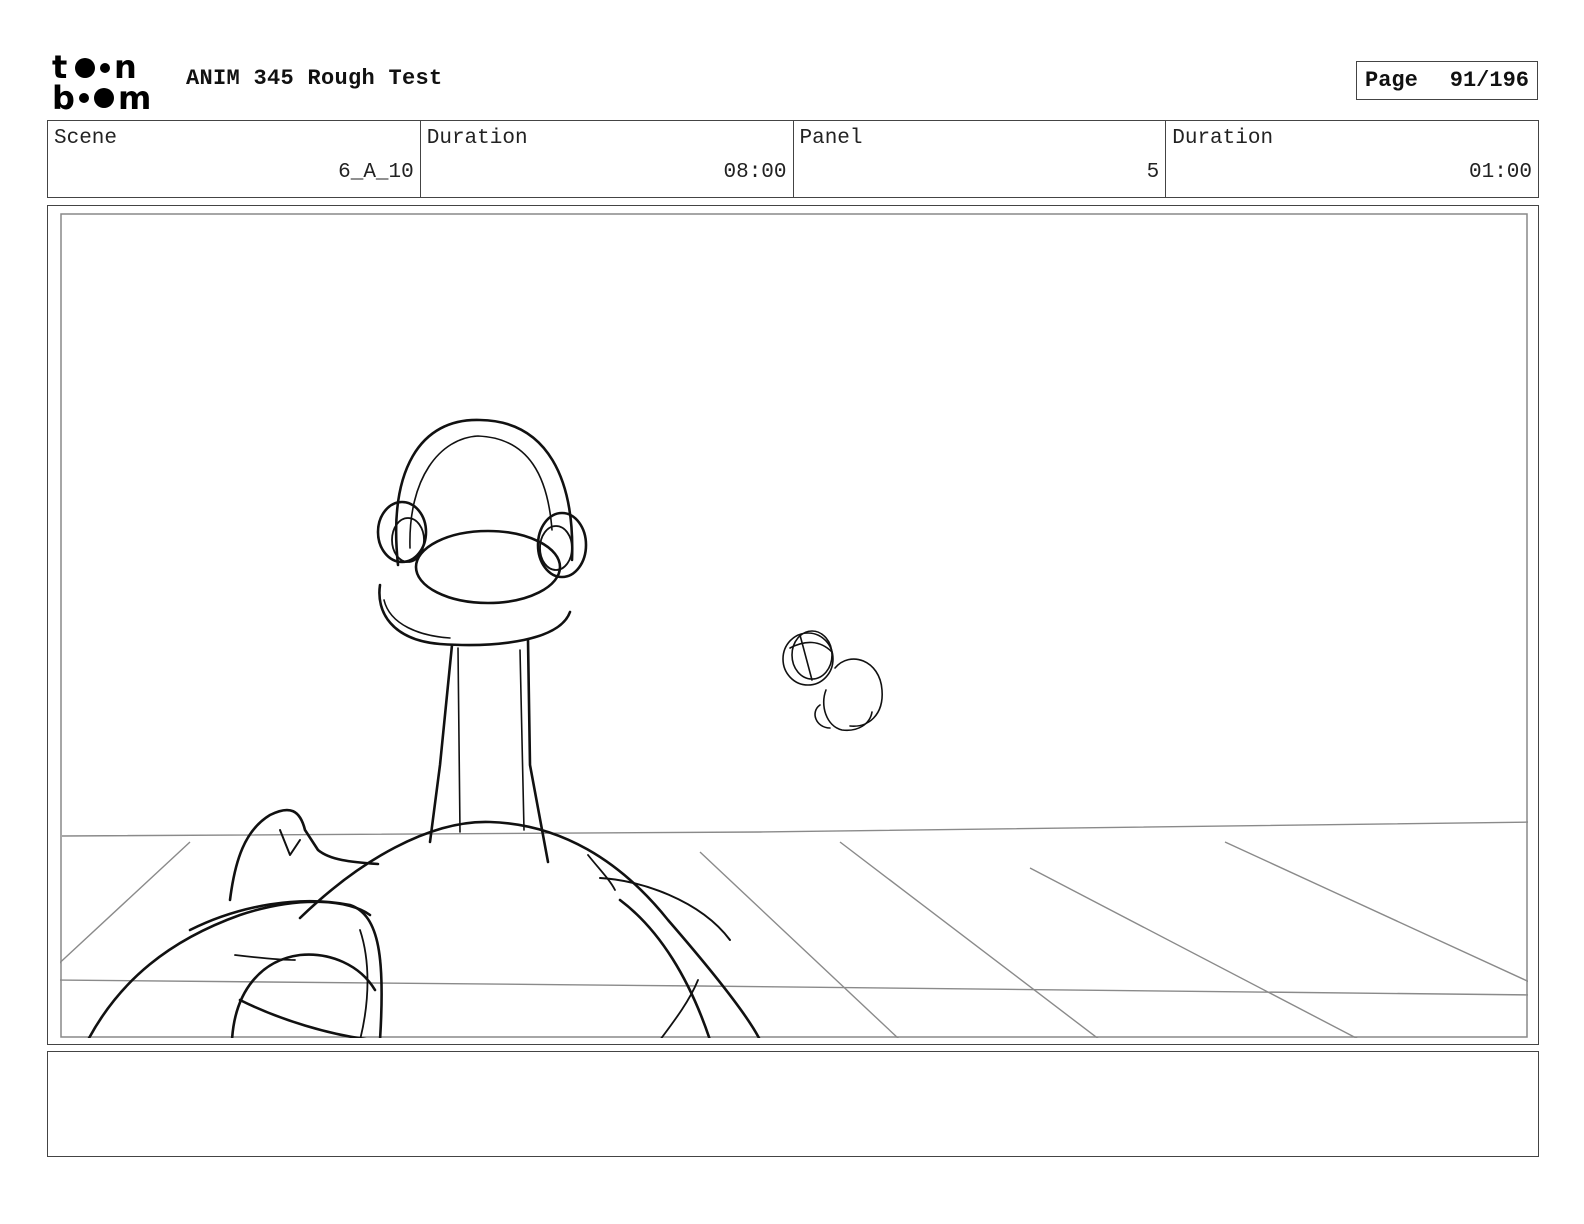  What do you see at coordinates (1489, 80) in the screenshot?
I see `page-number: 91/196` at bounding box center [1489, 80].